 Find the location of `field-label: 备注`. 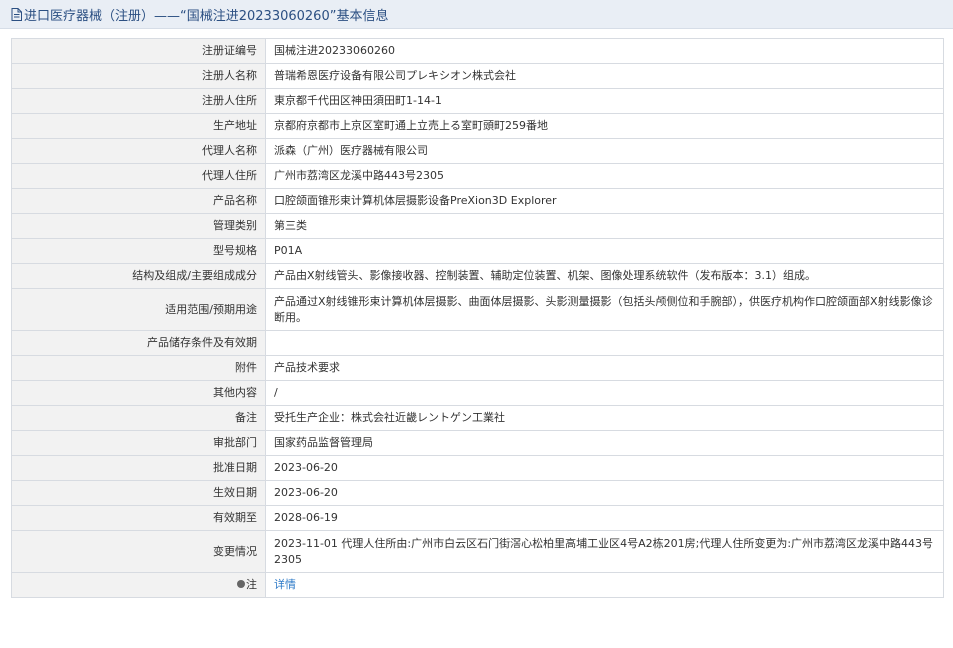

field-label: 备注 is located at coordinates (138, 418).